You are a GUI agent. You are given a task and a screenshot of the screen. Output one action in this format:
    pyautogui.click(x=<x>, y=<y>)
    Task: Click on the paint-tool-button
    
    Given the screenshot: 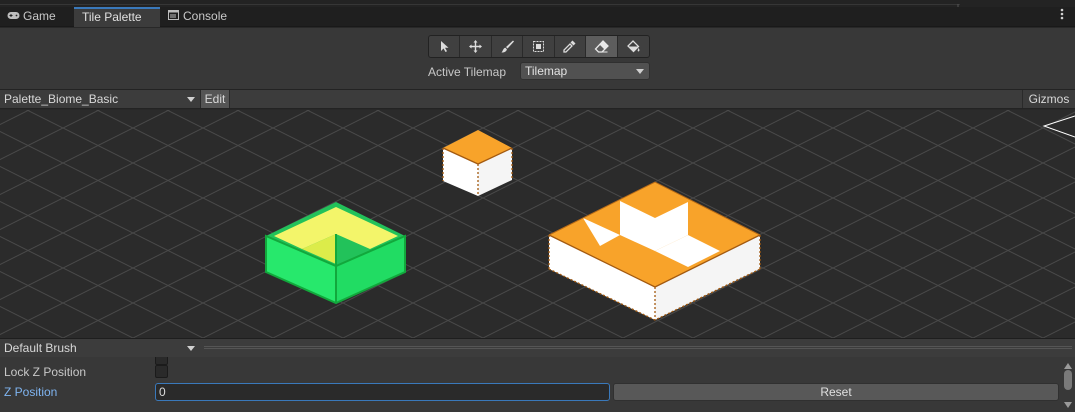 What is the action you would take?
    pyautogui.click(x=508, y=46)
    